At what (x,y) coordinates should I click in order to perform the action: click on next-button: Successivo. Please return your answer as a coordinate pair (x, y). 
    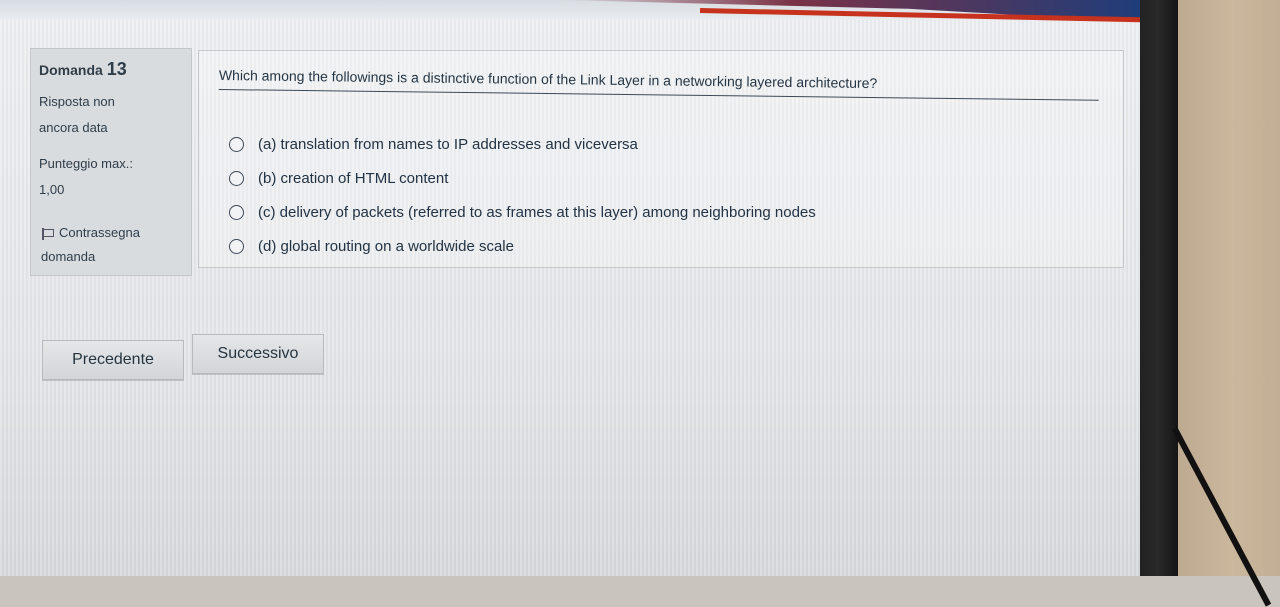
    Looking at the image, I should click on (258, 354).